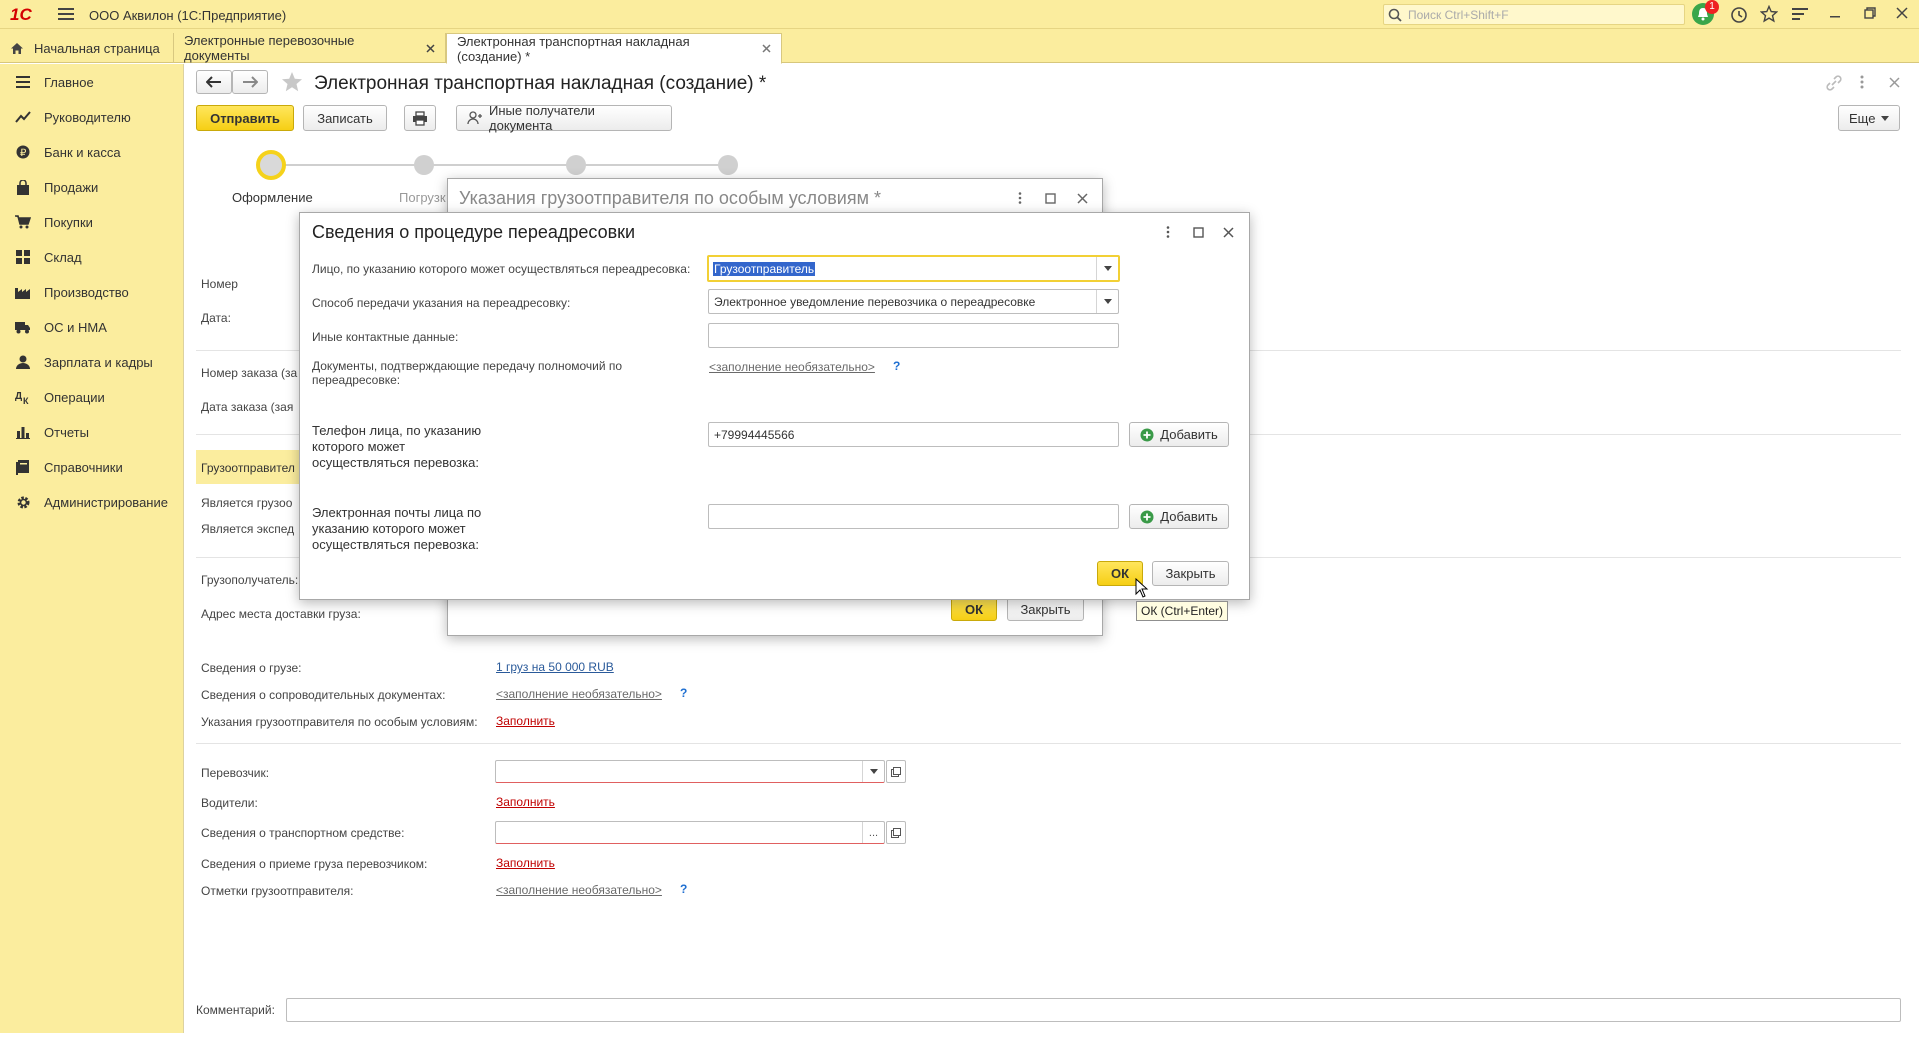 The height and width of the screenshot is (1063, 1919). What do you see at coordinates (92, 502) in the screenshot?
I see `sidebar-item-admin: Администрирование` at bounding box center [92, 502].